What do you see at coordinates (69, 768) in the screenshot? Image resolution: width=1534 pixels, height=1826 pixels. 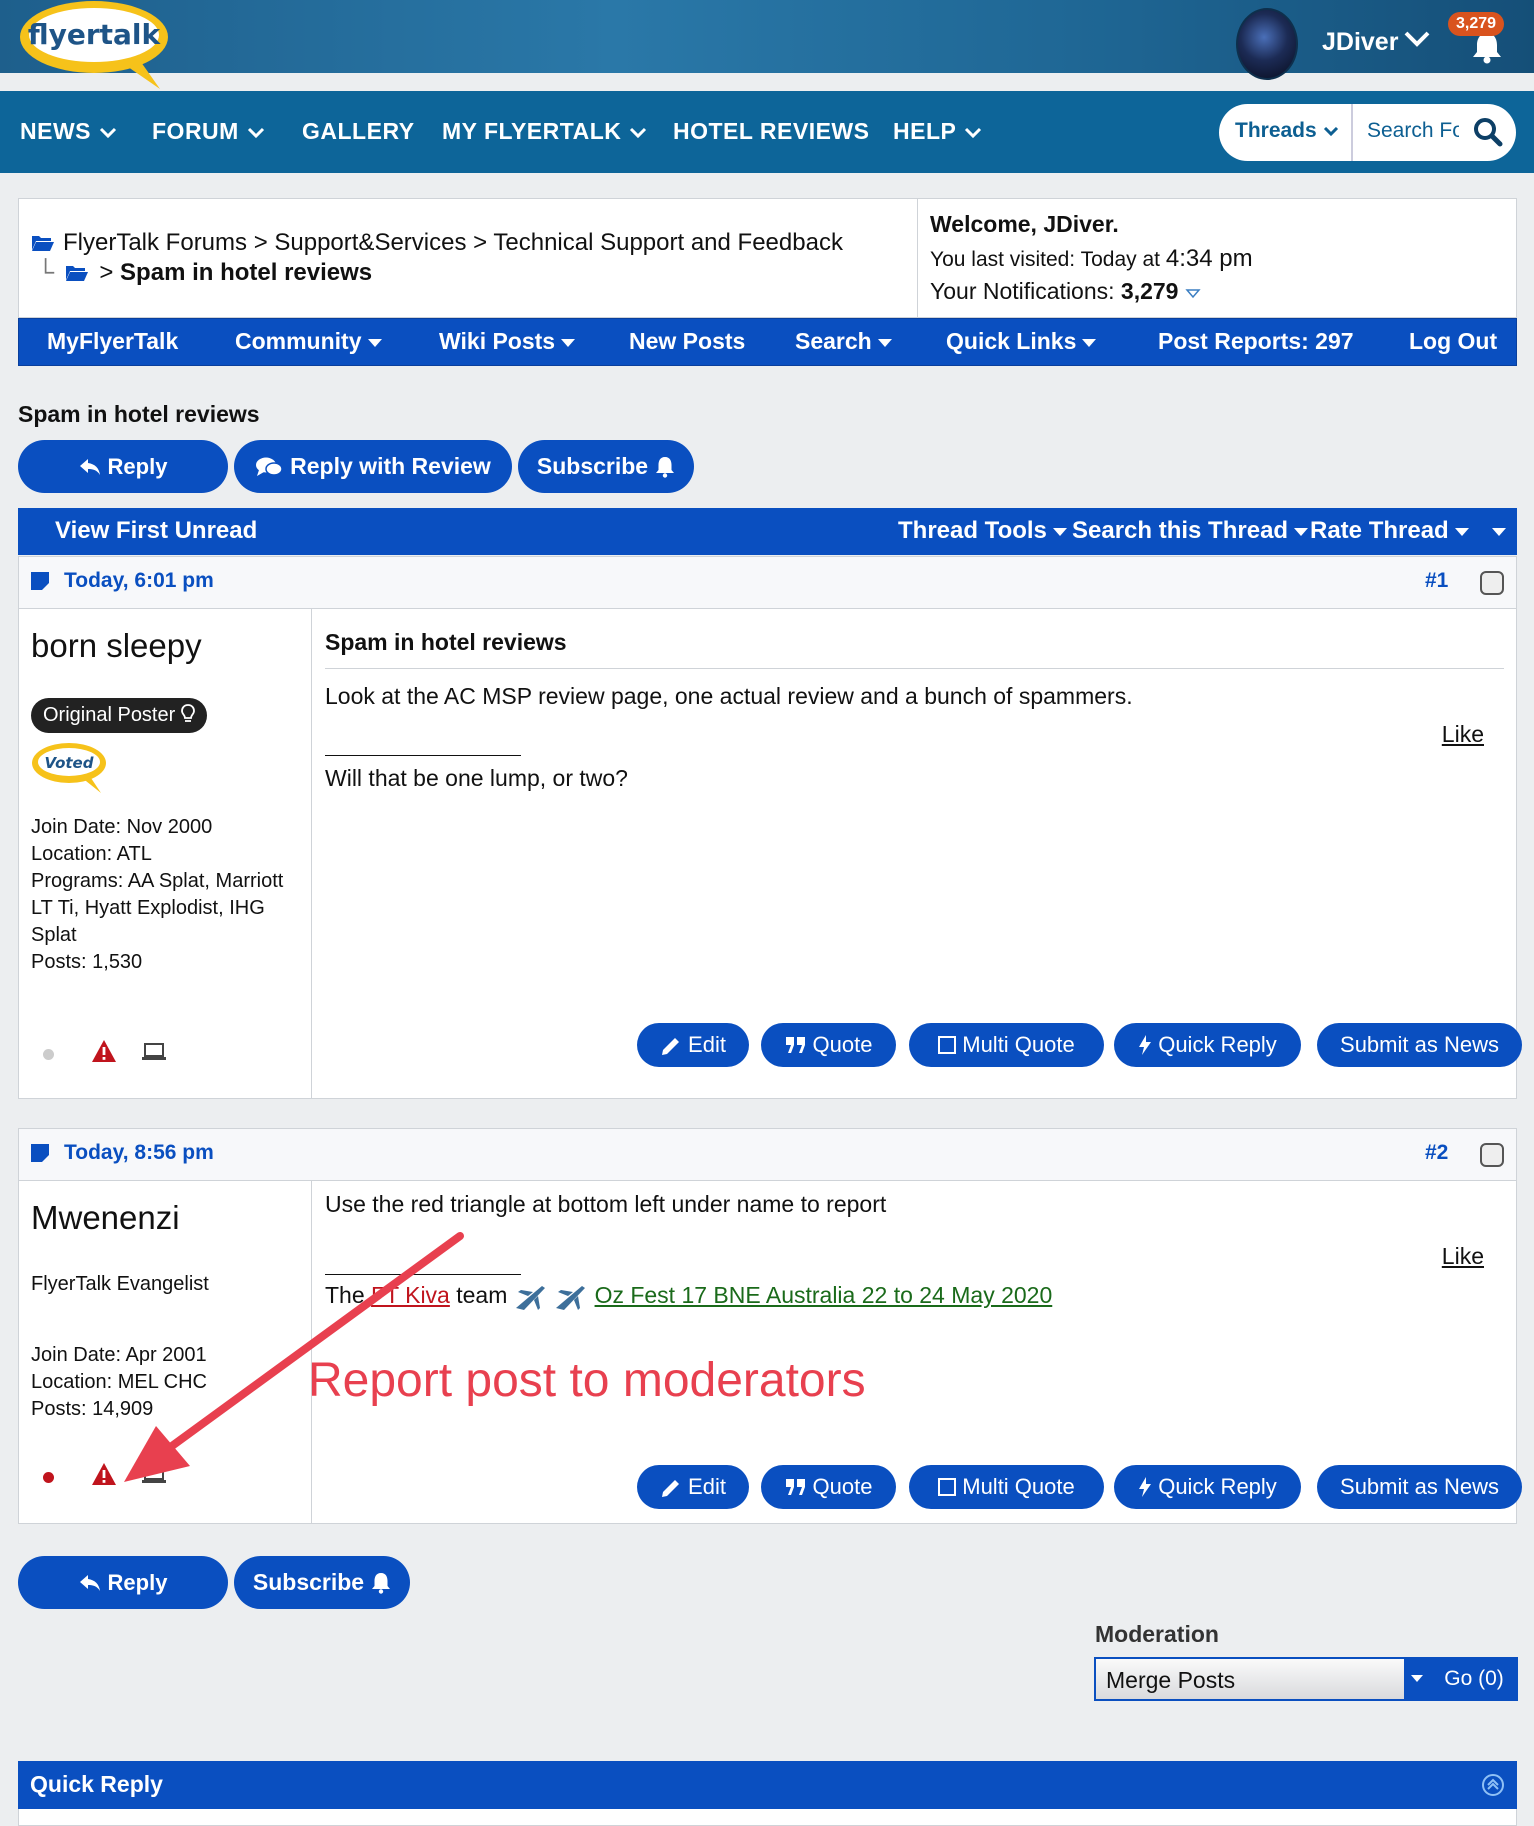 I see `voted-badge-icon: Voted` at bounding box center [69, 768].